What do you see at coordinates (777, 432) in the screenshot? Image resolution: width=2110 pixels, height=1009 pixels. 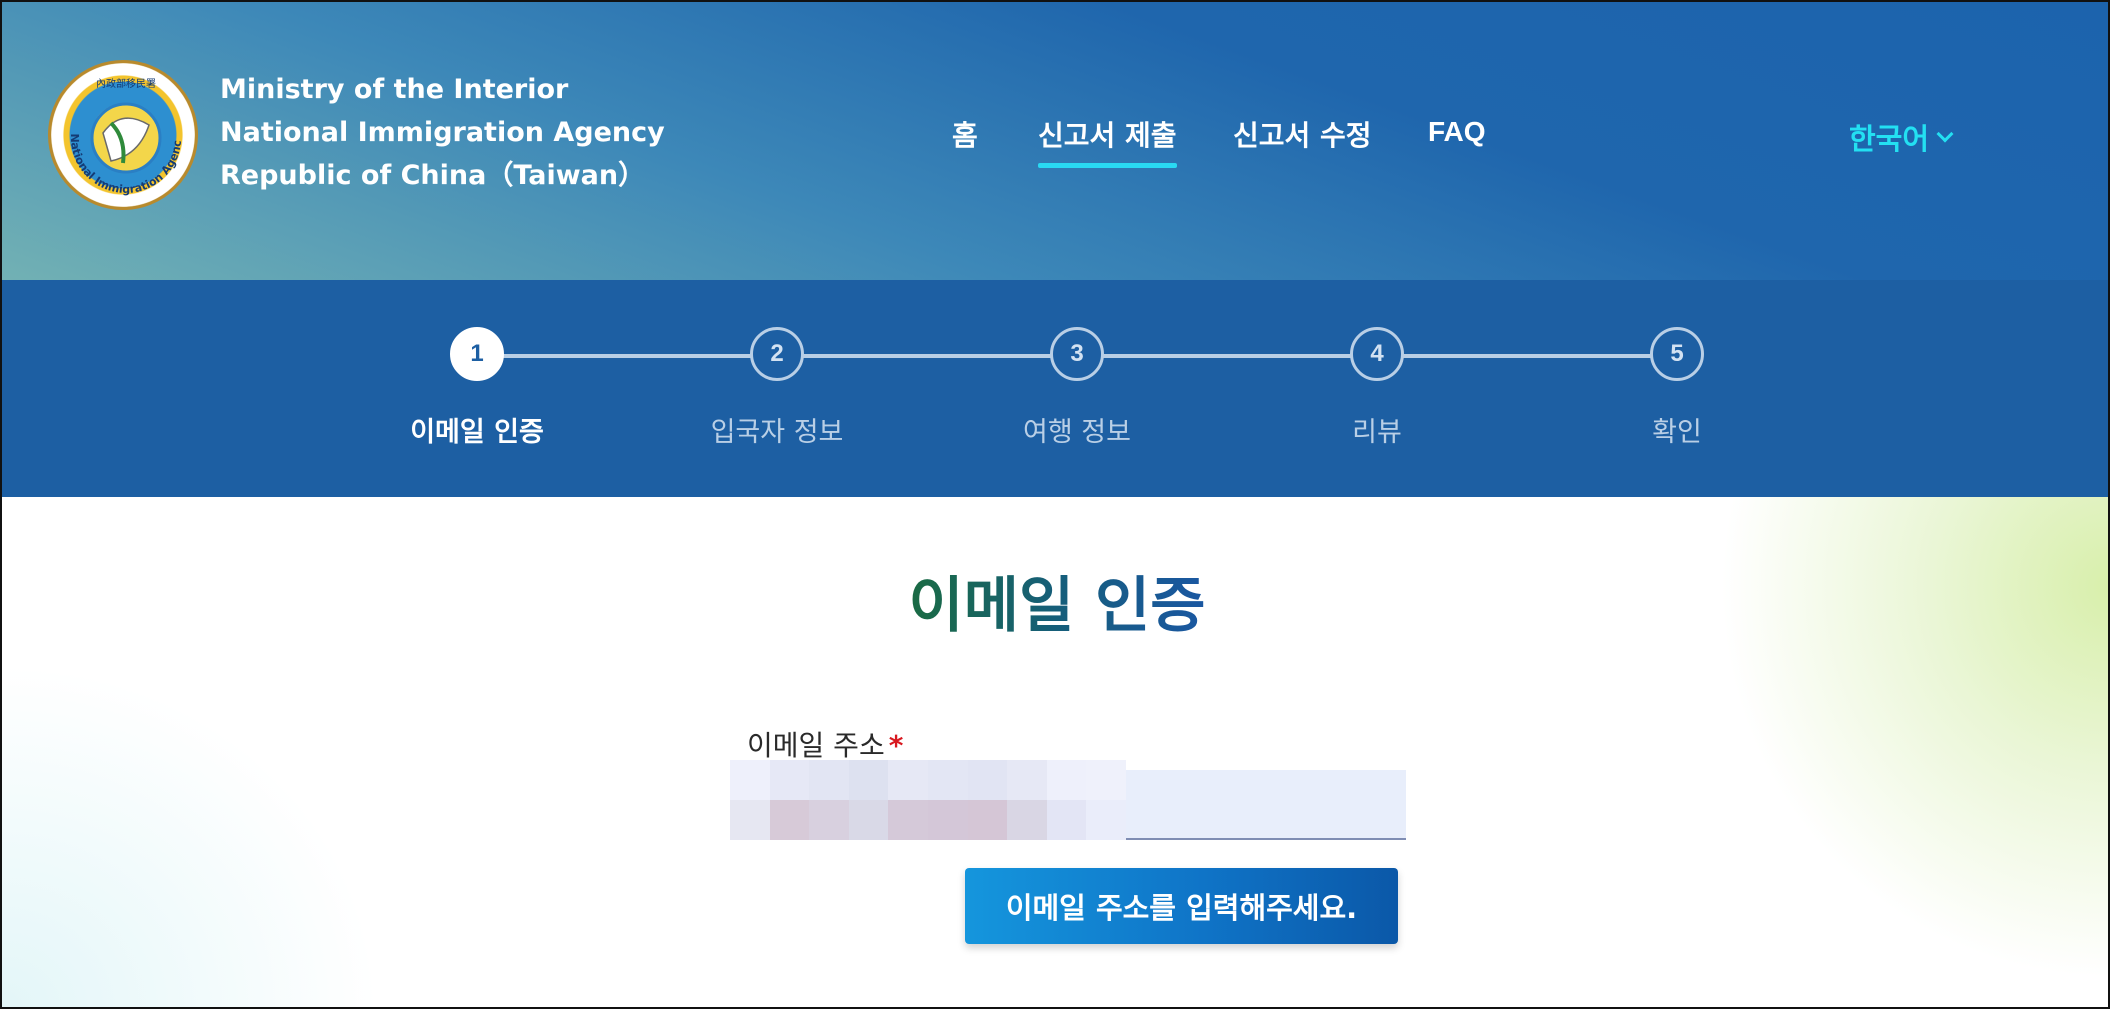 I see `step-2-label: 입국자 정보` at bounding box center [777, 432].